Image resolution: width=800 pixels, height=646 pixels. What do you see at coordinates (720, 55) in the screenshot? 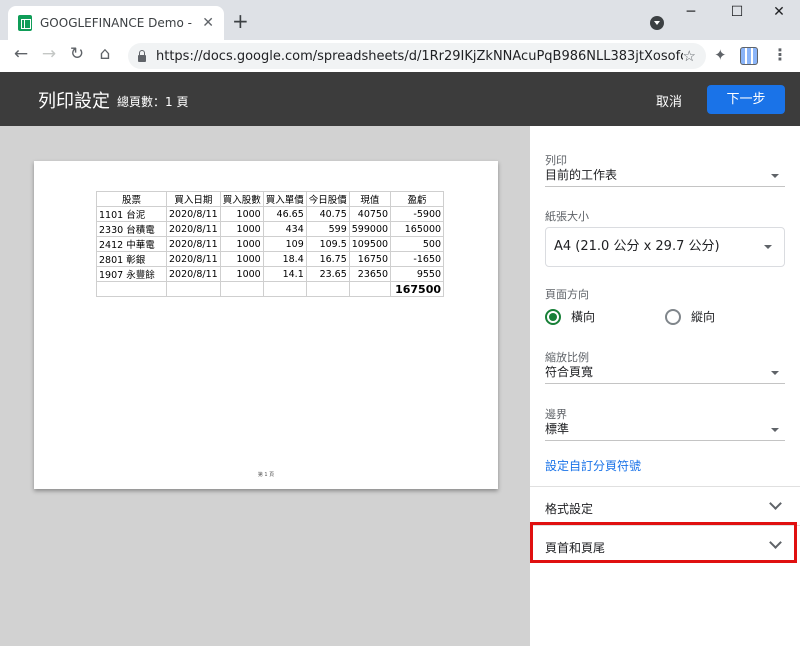
I see `extensions-icon: ✦` at bounding box center [720, 55].